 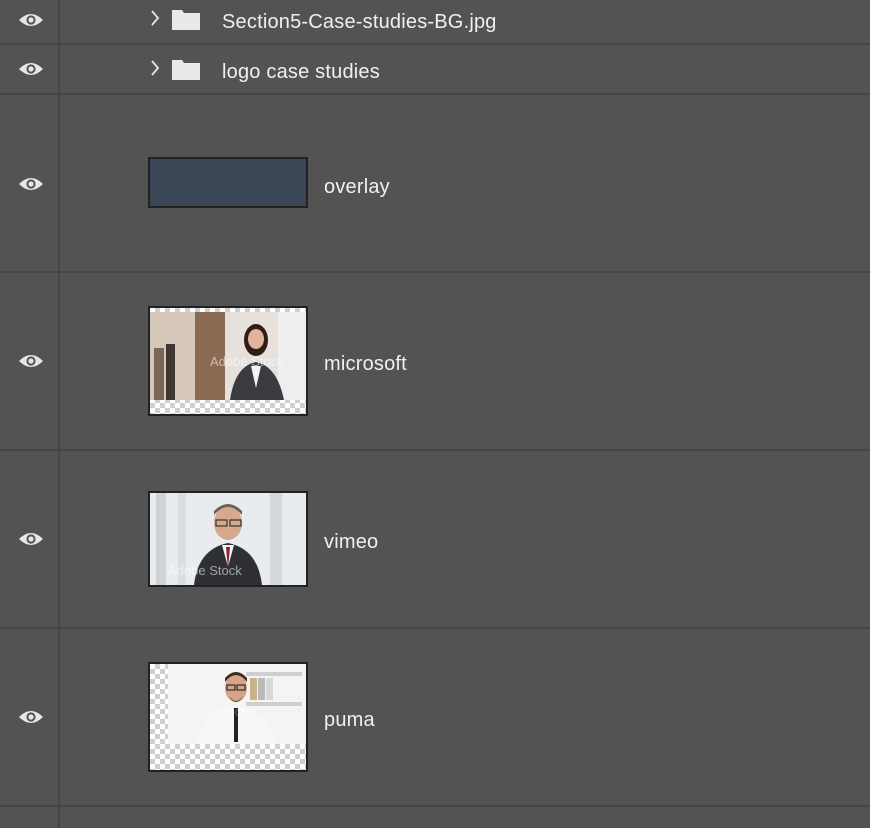 What do you see at coordinates (301, 72) in the screenshot?
I see `layer-name: logo case studies` at bounding box center [301, 72].